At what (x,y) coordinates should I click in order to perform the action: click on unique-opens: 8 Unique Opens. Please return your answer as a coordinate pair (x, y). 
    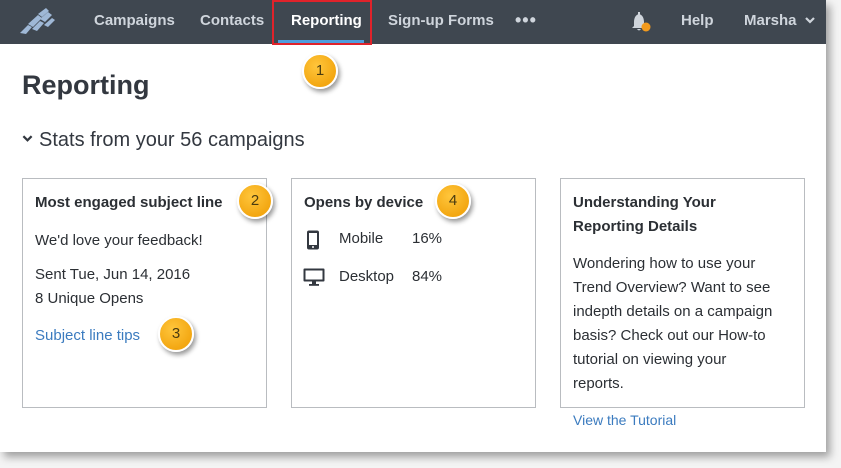
    Looking at the image, I should click on (89, 298).